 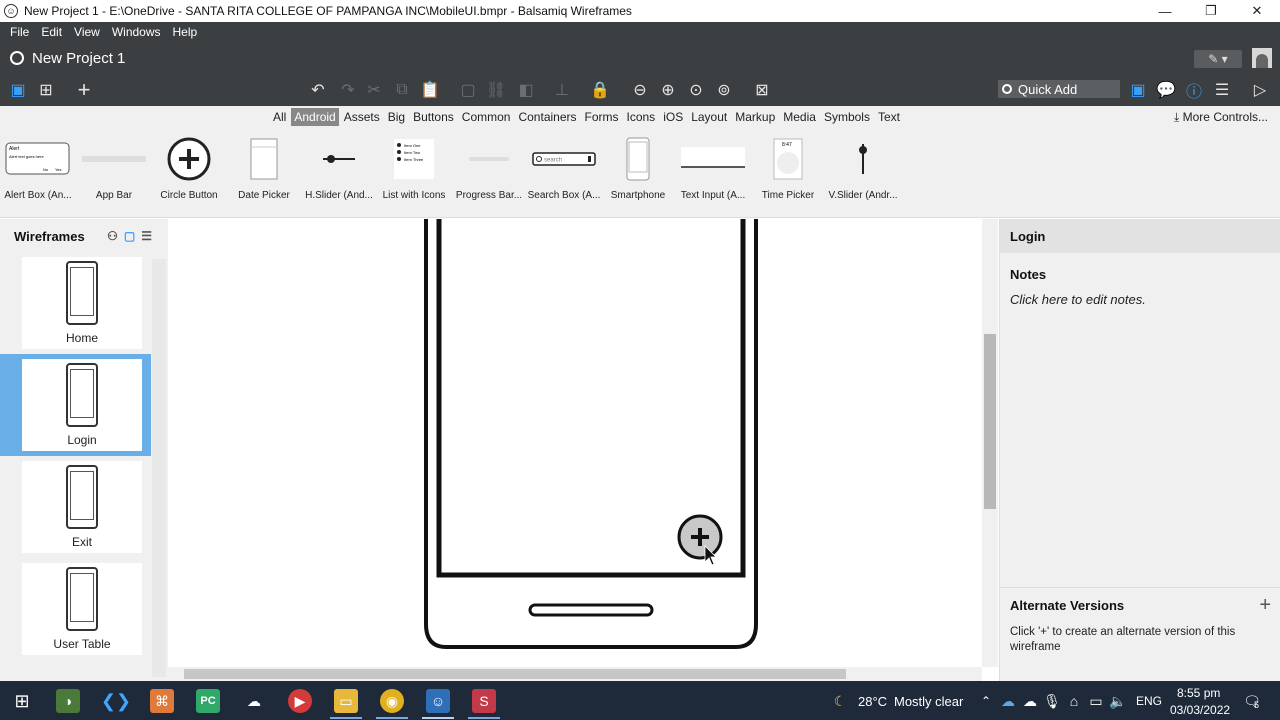 I want to click on add-alternate-icon: +, so click(x=1265, y=605).